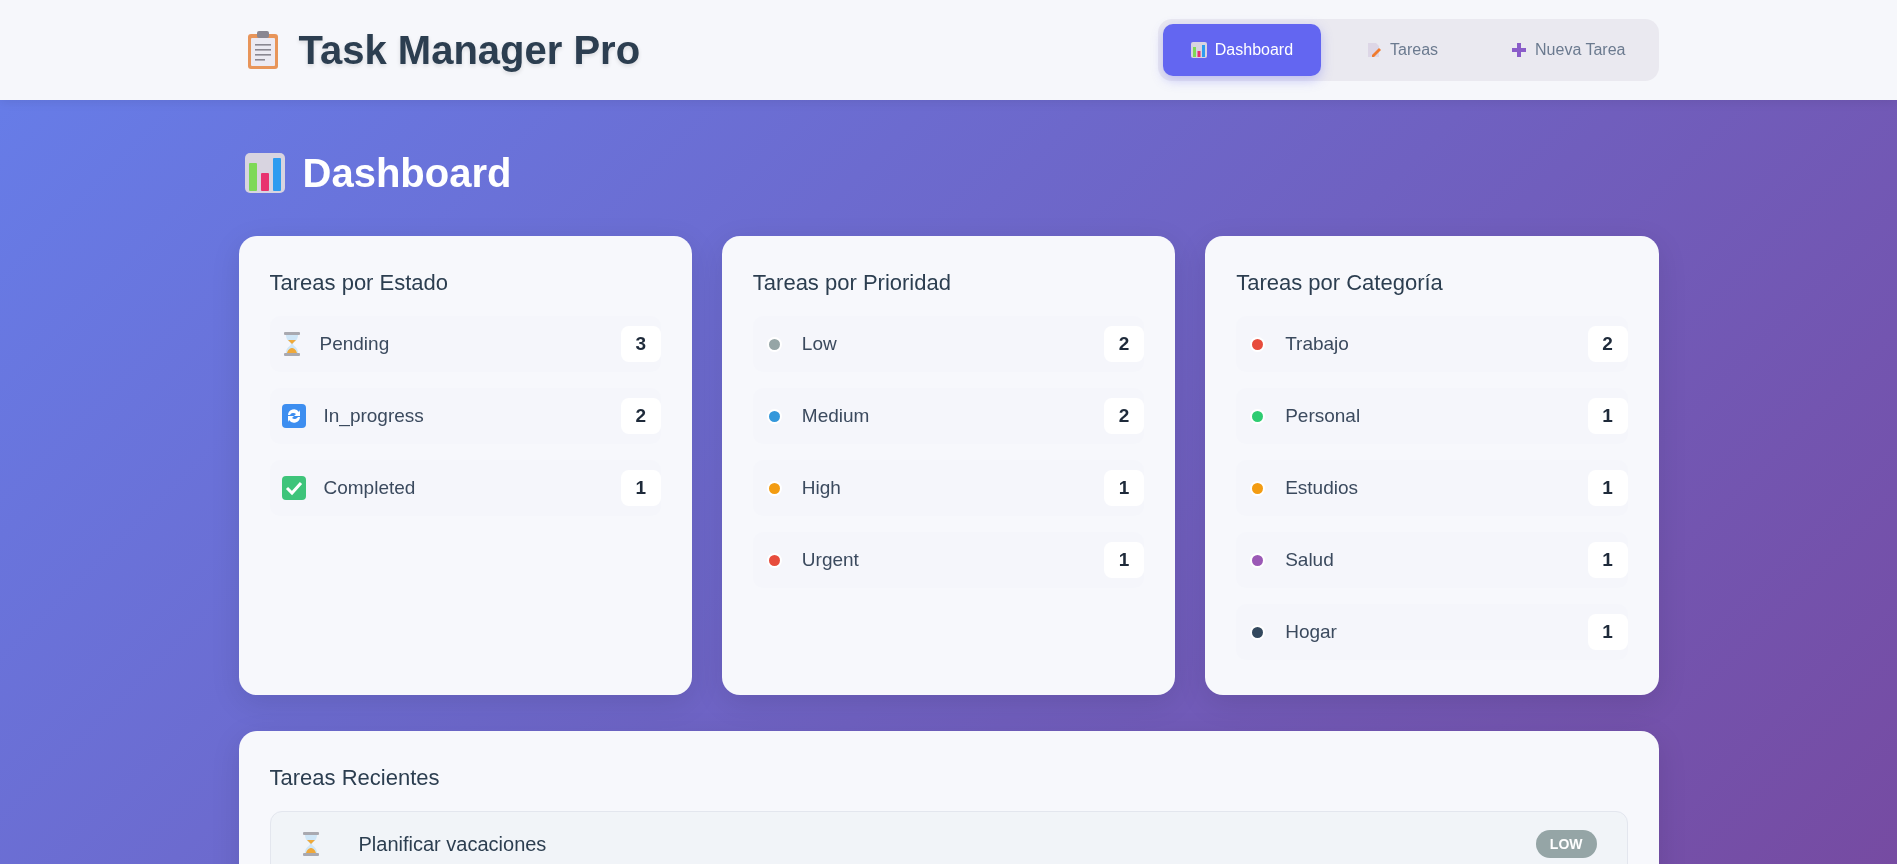 This screenshot has width=1897, height=864. I want to click on card-title: Tareas por Estado, so click(359, 283).